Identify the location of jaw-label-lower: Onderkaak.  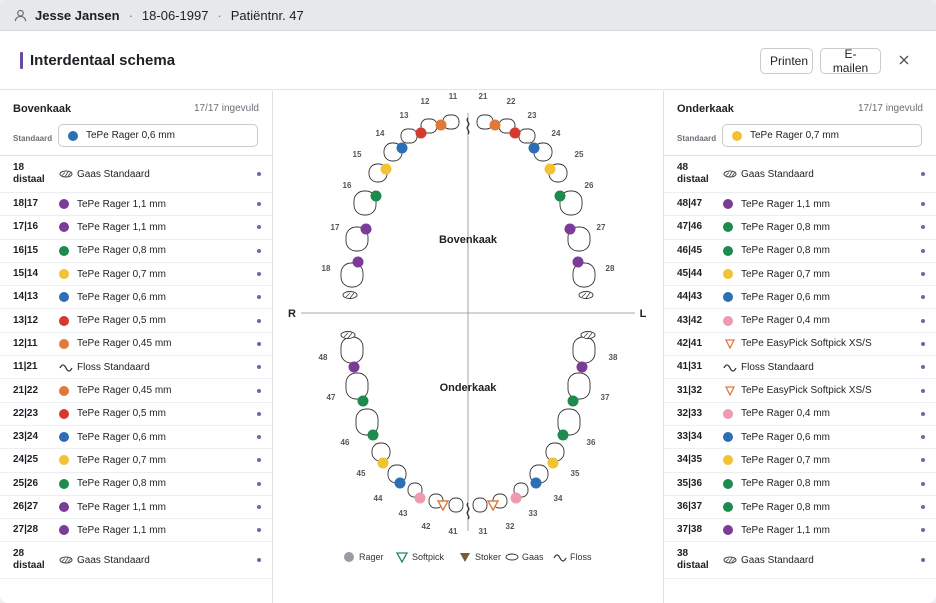
(469, 388).